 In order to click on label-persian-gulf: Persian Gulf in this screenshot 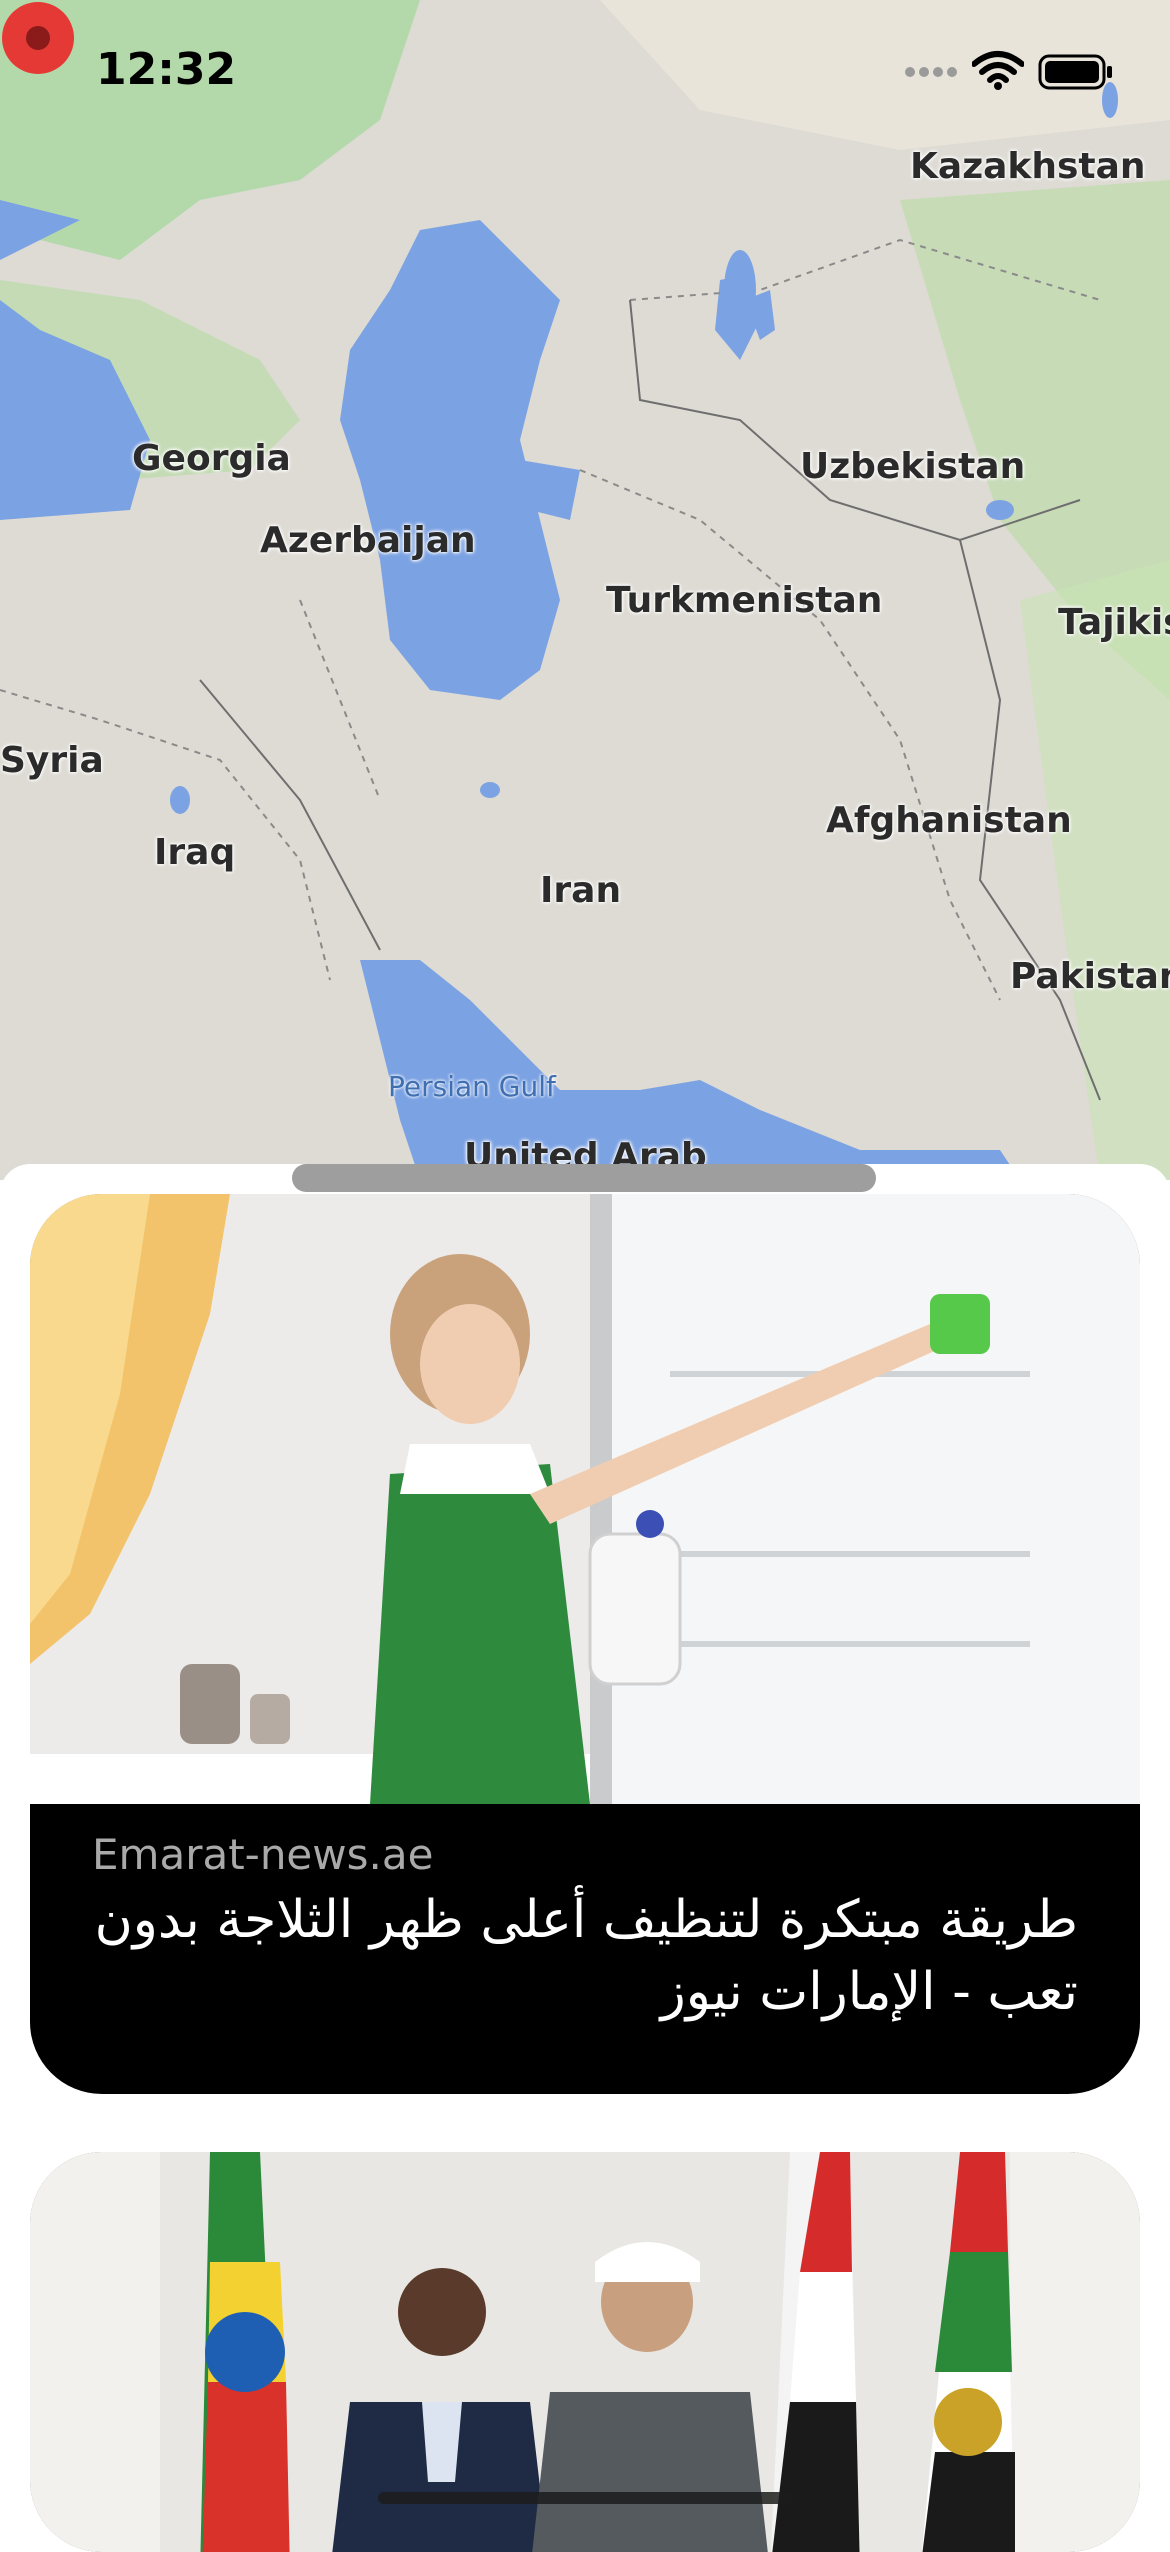, I will do `click(472, 1086)`.